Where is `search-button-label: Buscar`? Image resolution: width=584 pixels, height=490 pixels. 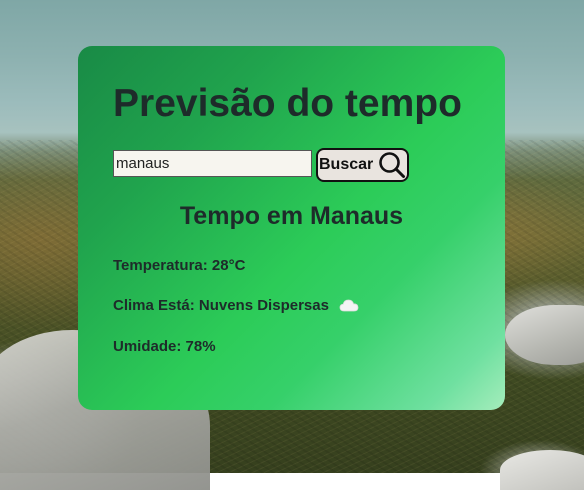
search-button-label: Buscar is located at coordinates (346, 164).